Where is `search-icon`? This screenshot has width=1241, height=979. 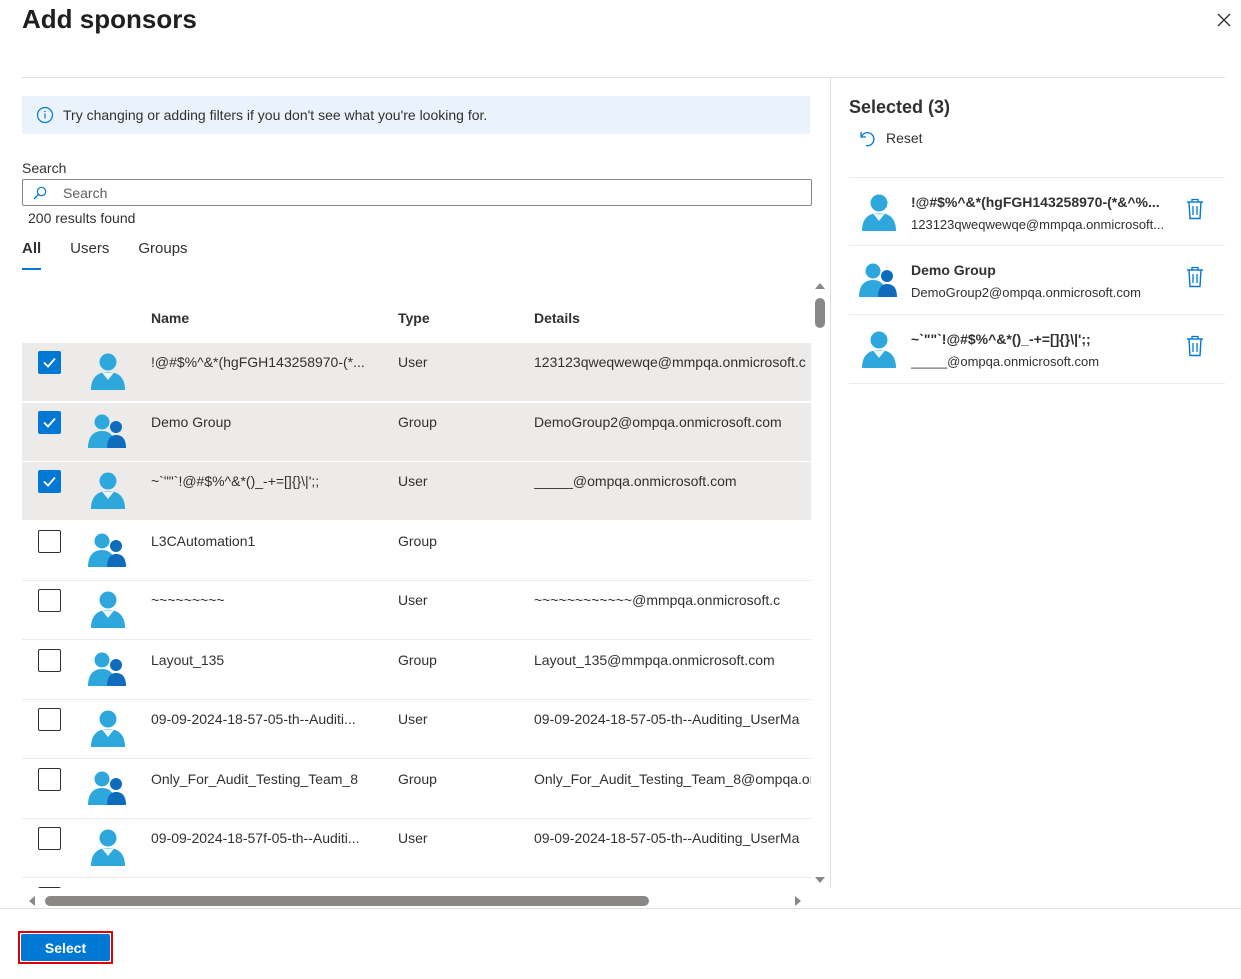 search-icon is located at coordinates (40, 192).